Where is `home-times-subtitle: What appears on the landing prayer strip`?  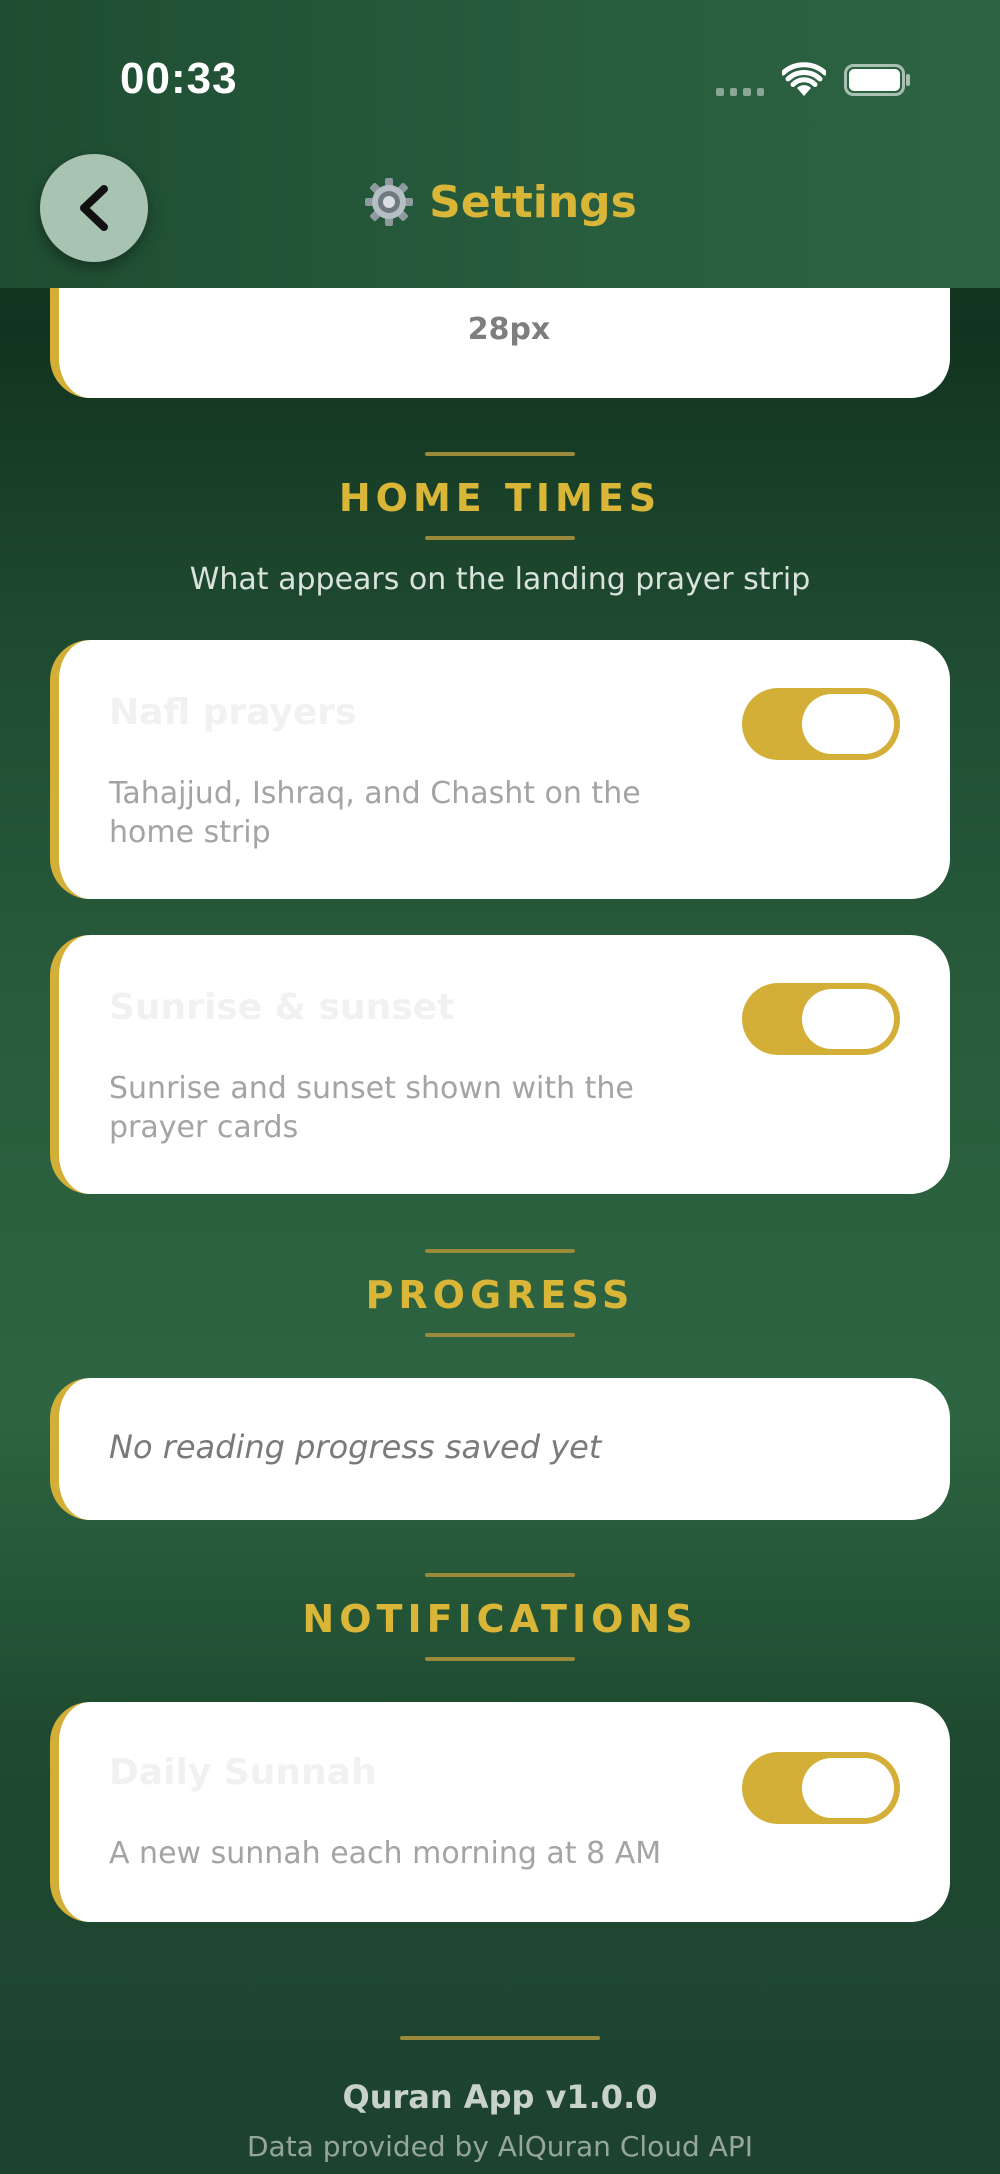 home-times-subtitle: What appears on the landing prayer strip is located at coordinates (500, 579).